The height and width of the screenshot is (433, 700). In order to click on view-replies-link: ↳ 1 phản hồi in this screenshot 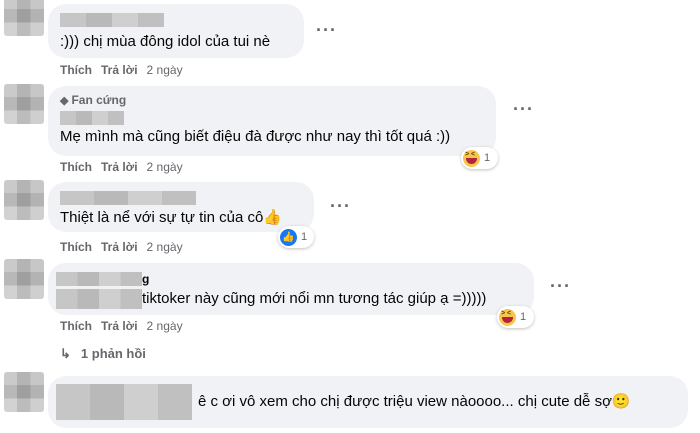, I will do `click(103, 354)`.